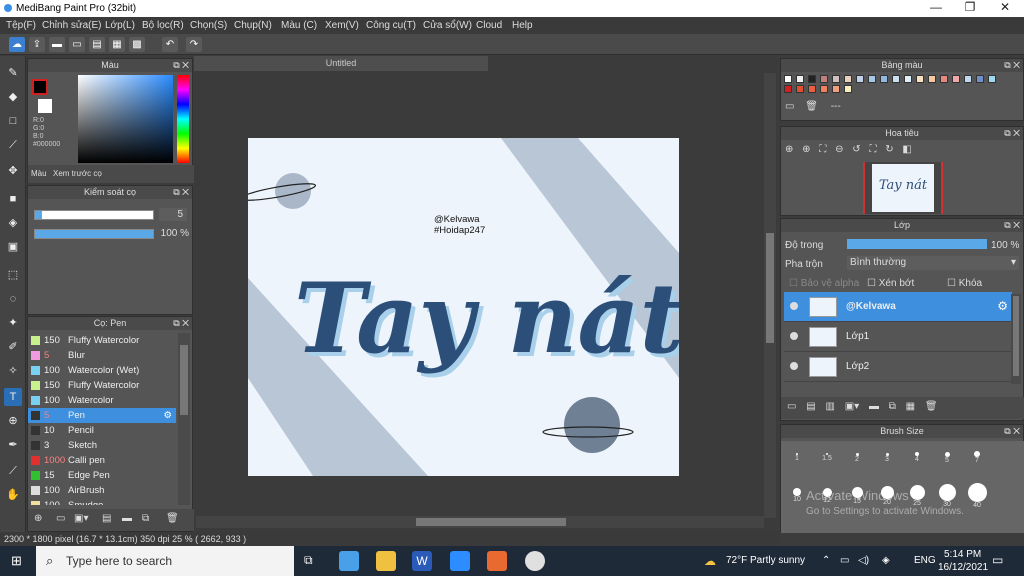 This screenshot has width=1024, height=576. I want to click on menu-cloud: Cloud, so click(489, 25).